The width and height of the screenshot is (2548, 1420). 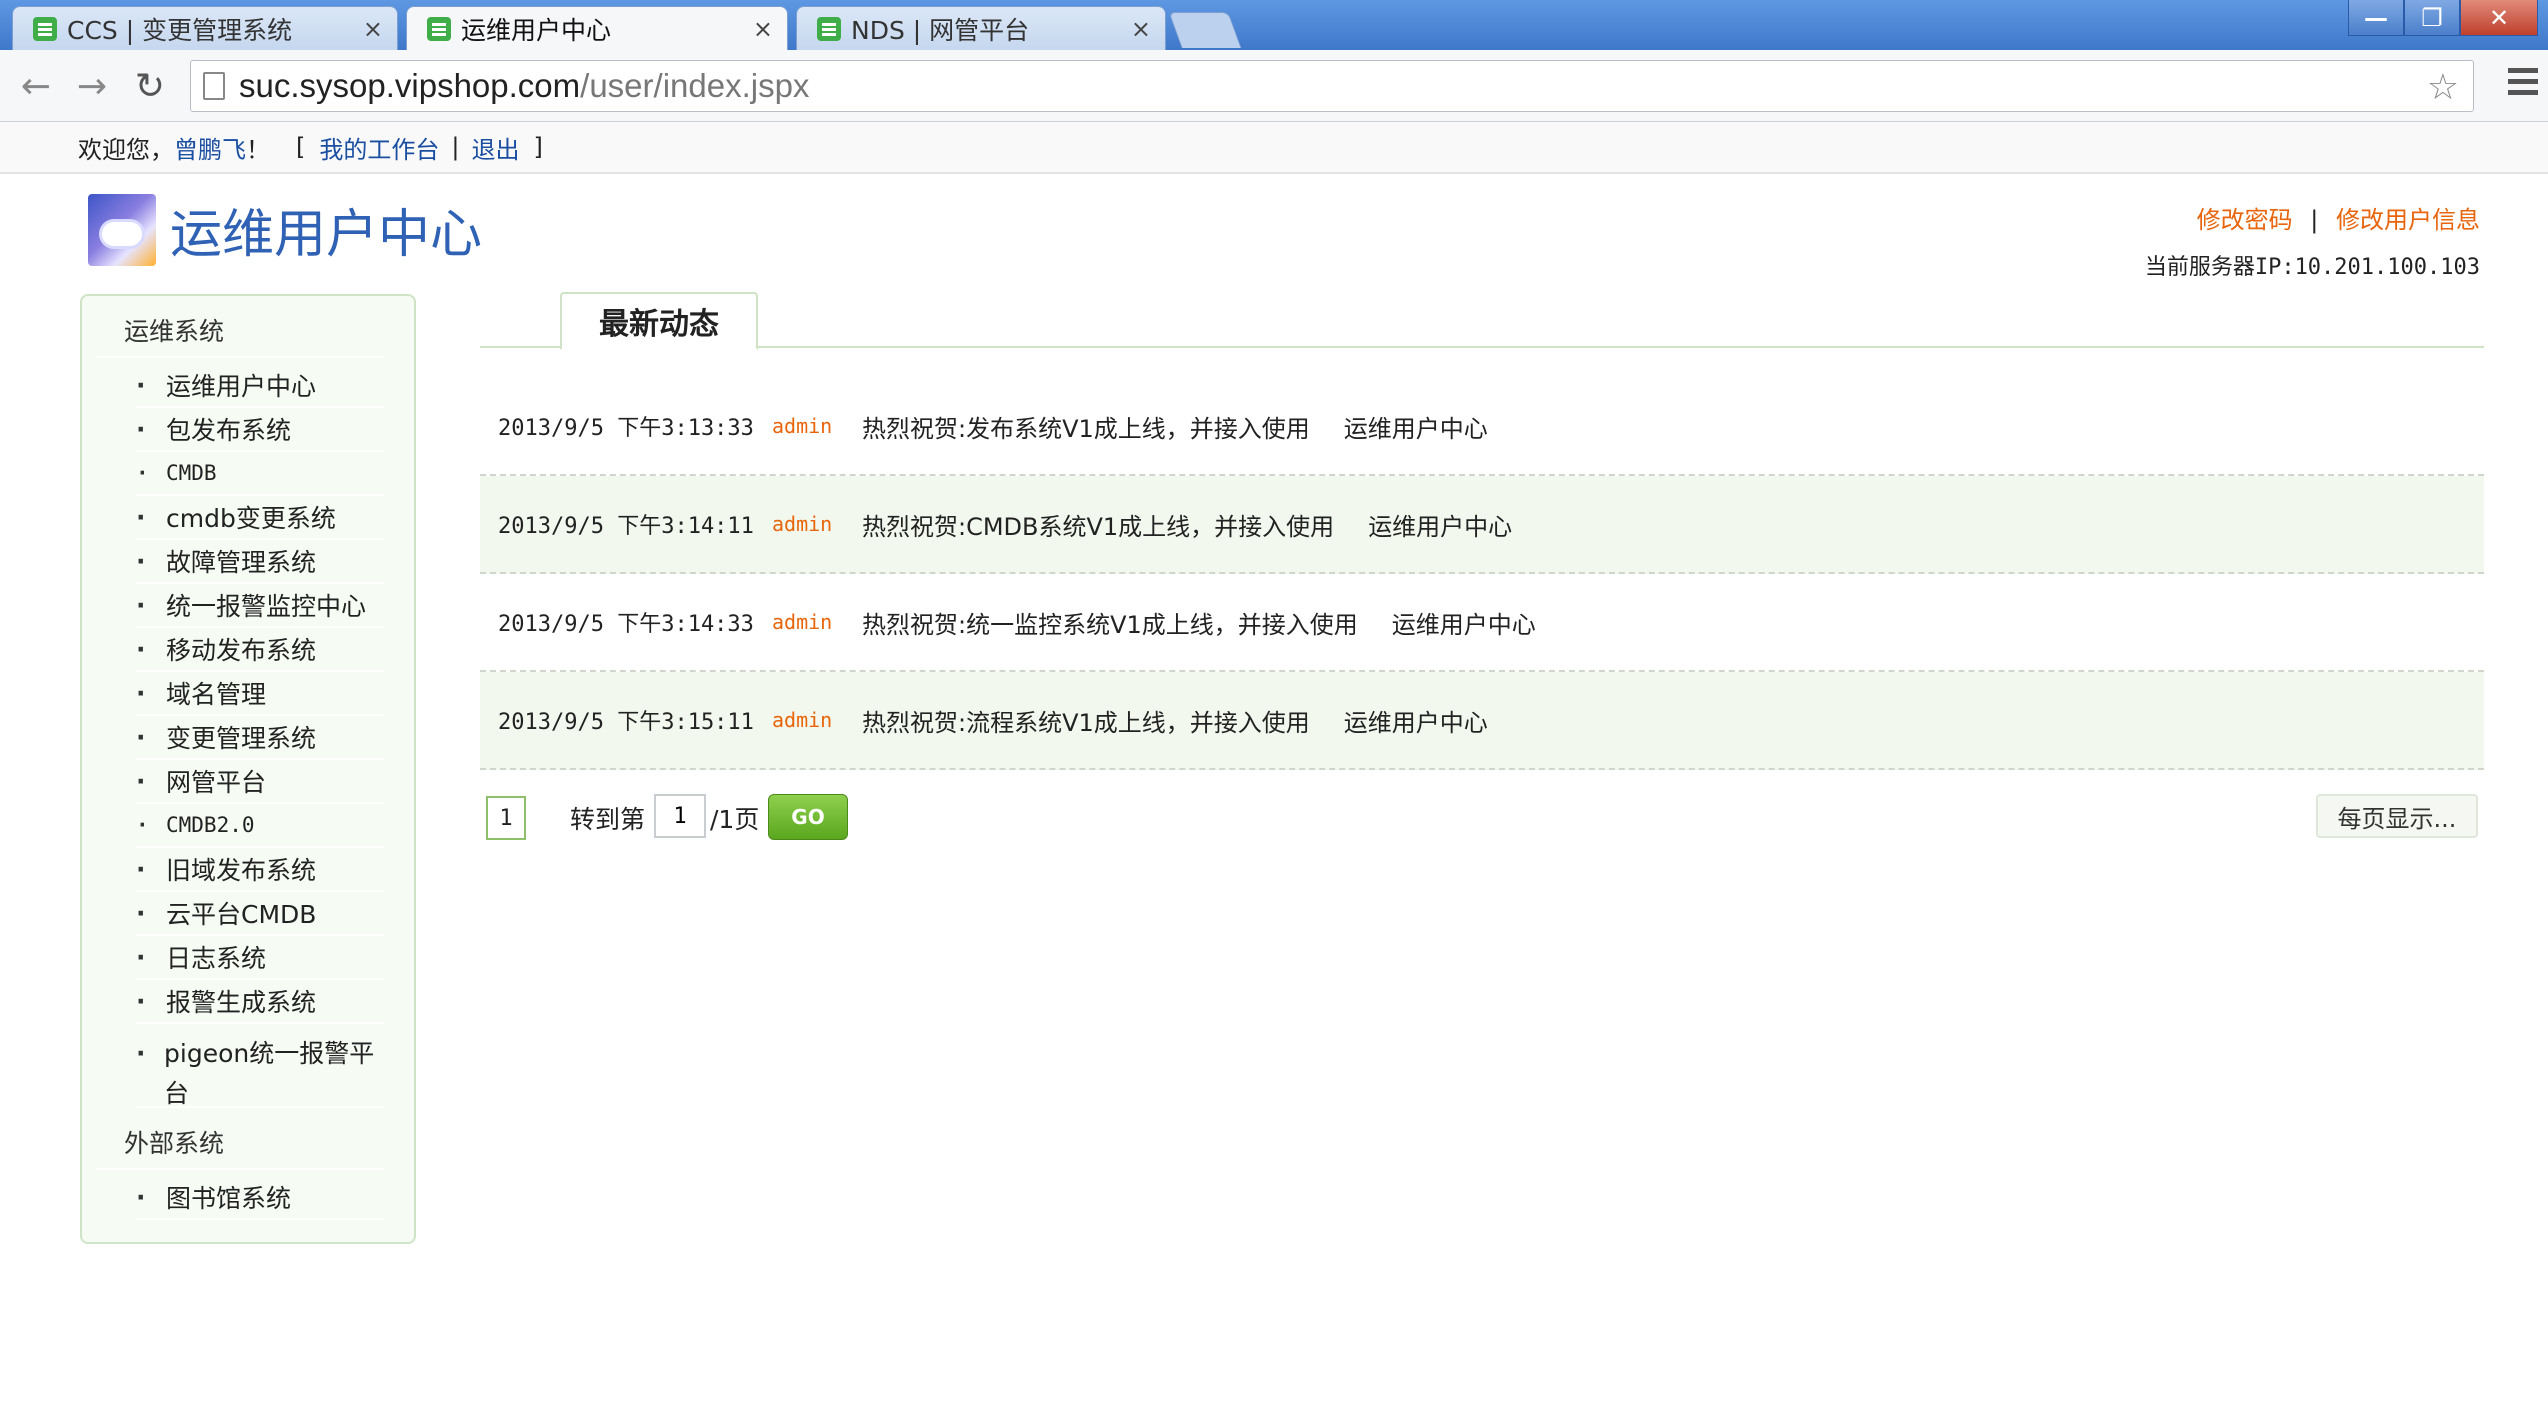 What do you see at coordinates (260, 1066) in the screenshot?
I see `sidebar-item-pigeon: pigeon统一报警平台` at bounding box center [260, 1066].